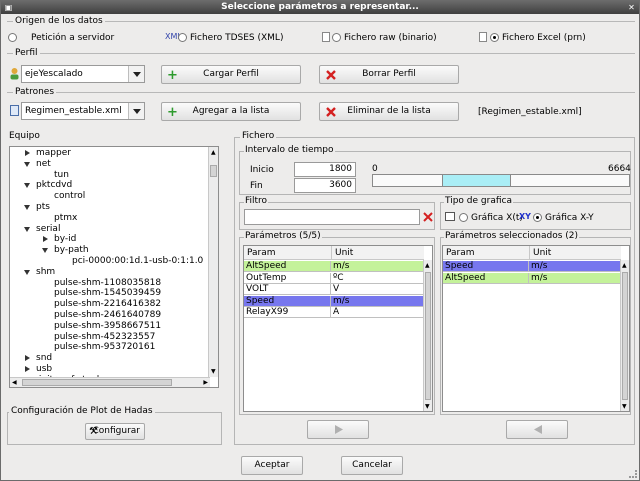  I want to click on origen-radio-tdses, so click(182, 37).